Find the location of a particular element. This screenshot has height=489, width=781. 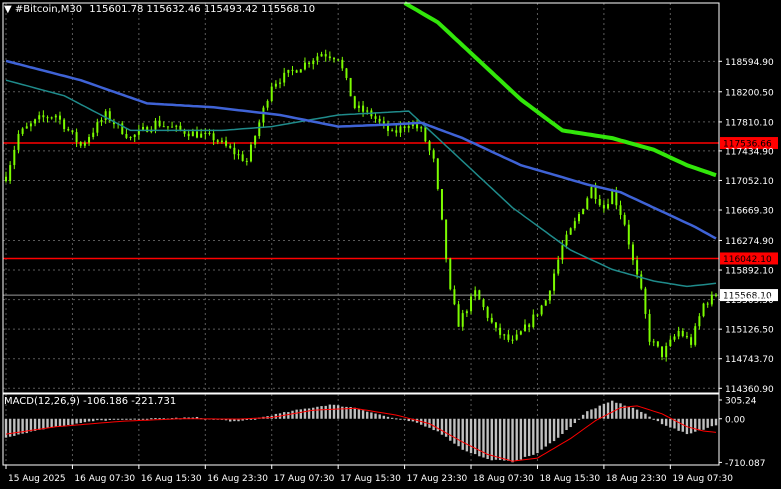

price-tick-label: 117052.10 is located at coordinates (749, 182).